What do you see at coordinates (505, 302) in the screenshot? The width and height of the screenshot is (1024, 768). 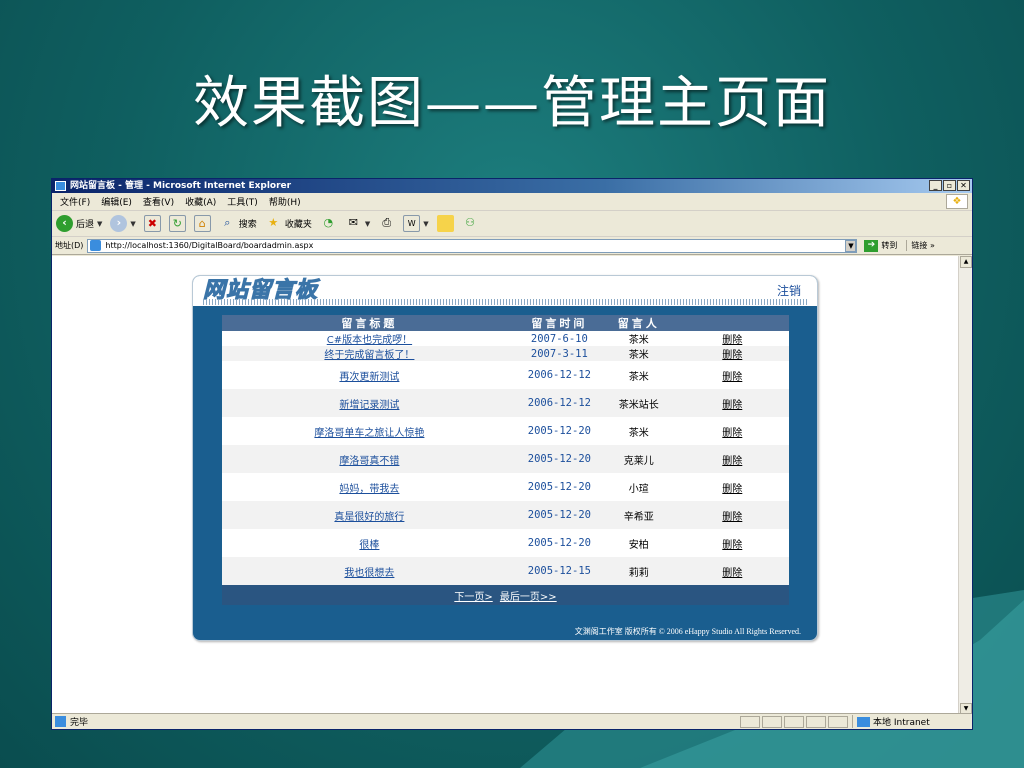 I see `header-divider` at bounding box center [505, 302].